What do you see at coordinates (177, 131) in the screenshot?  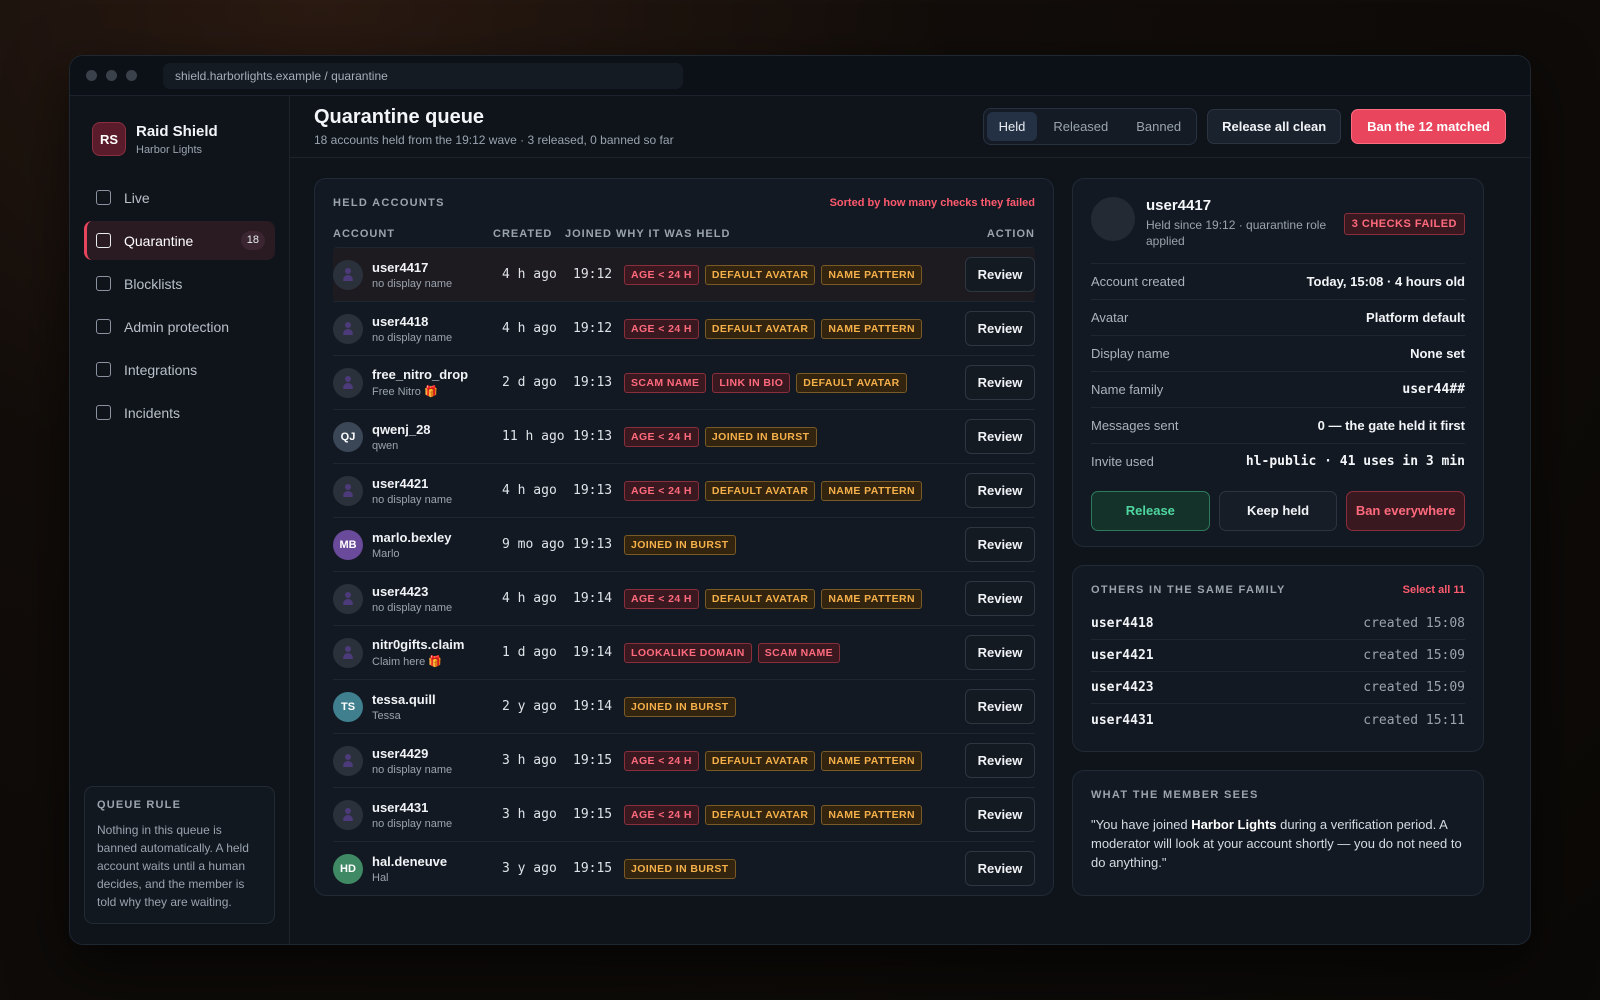 I see `brand-name: Raid Shield` at bounding box center [177, 131].